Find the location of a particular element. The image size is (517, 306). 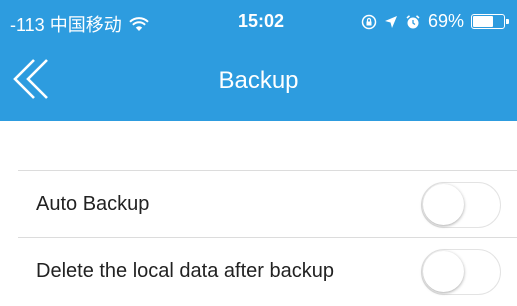

clock: 15:02 is located at coordinates (261, 21).